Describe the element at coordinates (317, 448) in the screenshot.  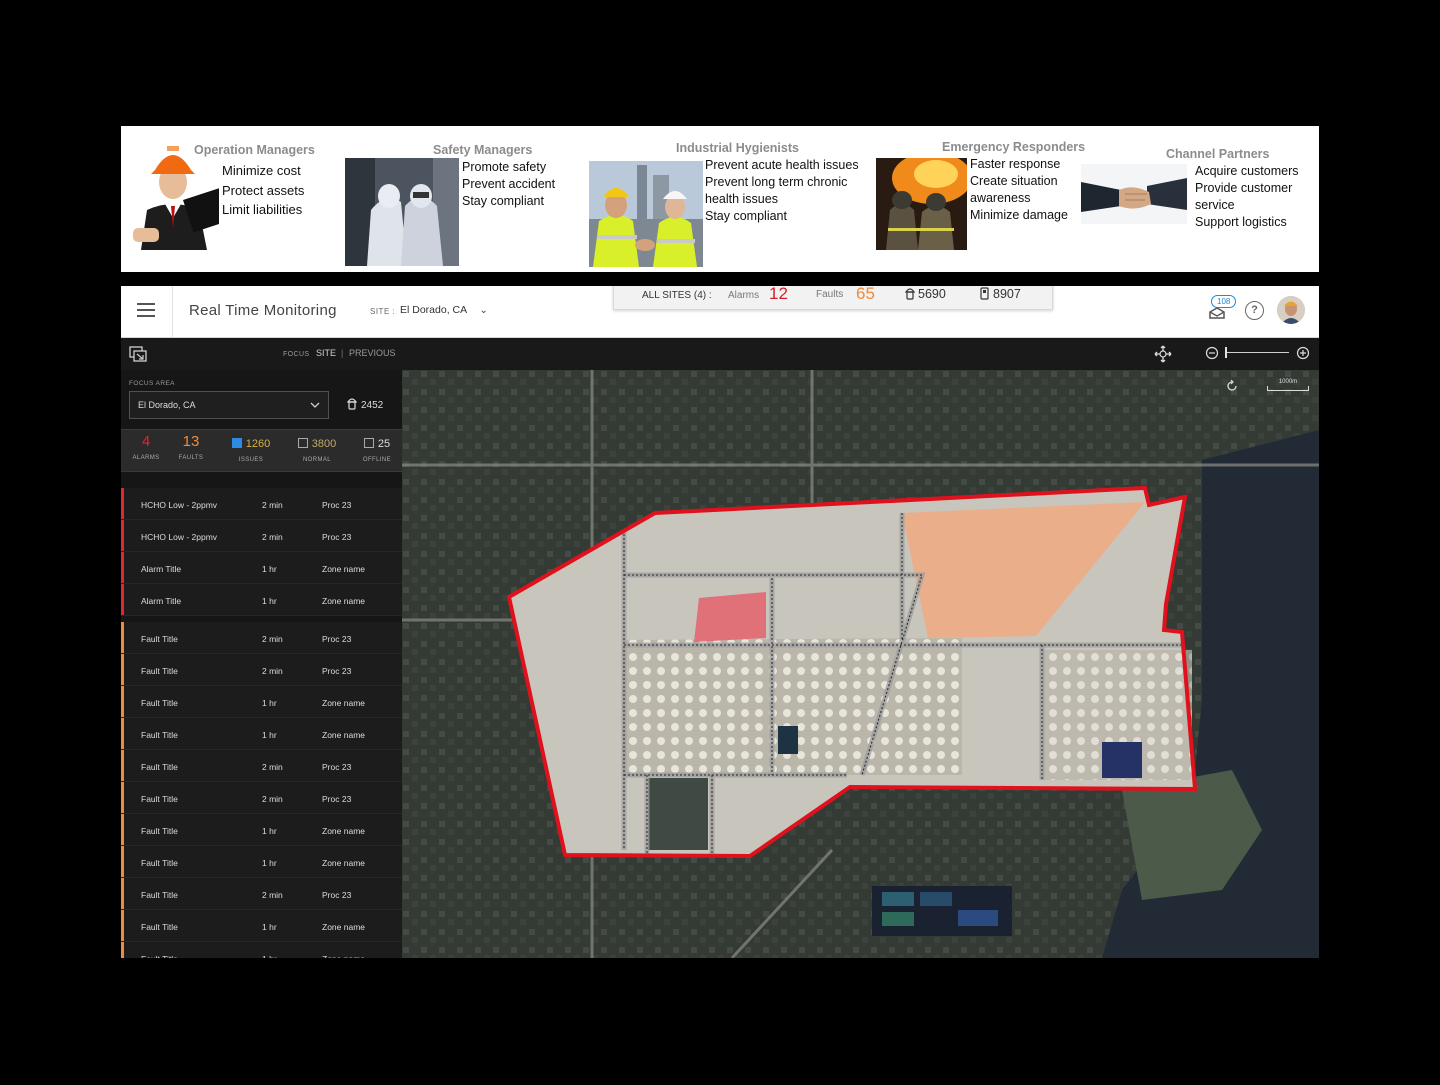
I see `count-normal: 3800 NORMAL` at that location.